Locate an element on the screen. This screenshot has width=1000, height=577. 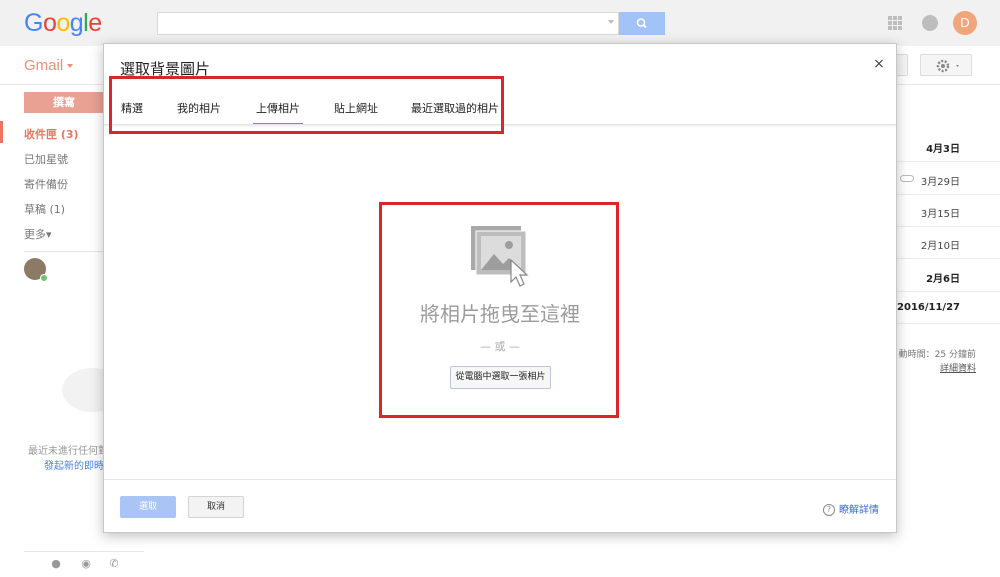
logo-letter: G is located at coordinates (33, 23).